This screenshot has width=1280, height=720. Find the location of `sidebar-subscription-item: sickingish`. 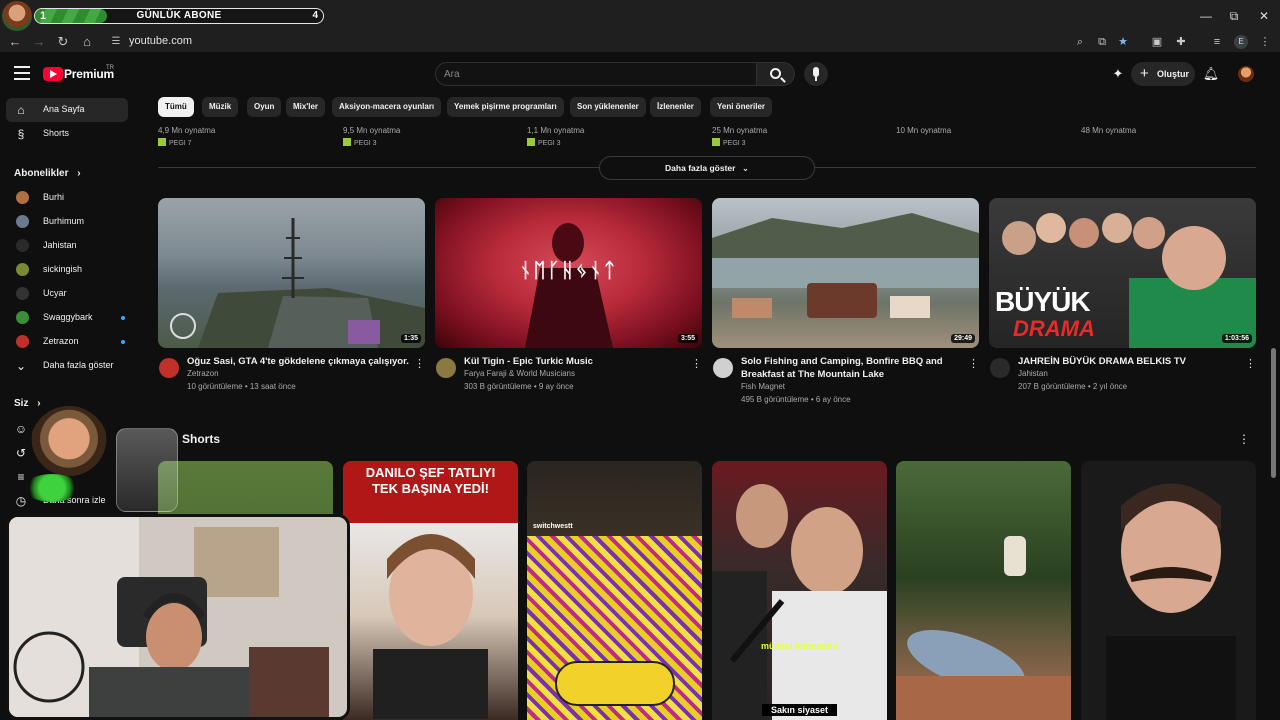

sidebar-subscription-item: sickingish is located at coordinates (67, 270).